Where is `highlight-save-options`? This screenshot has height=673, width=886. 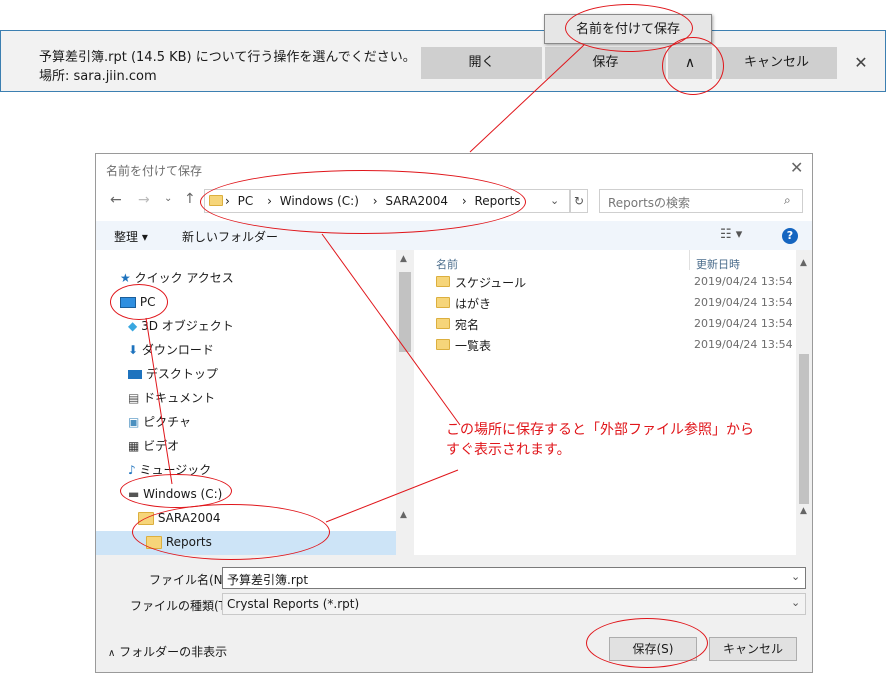
highlight-save-options is located at coordinates (693, 66).